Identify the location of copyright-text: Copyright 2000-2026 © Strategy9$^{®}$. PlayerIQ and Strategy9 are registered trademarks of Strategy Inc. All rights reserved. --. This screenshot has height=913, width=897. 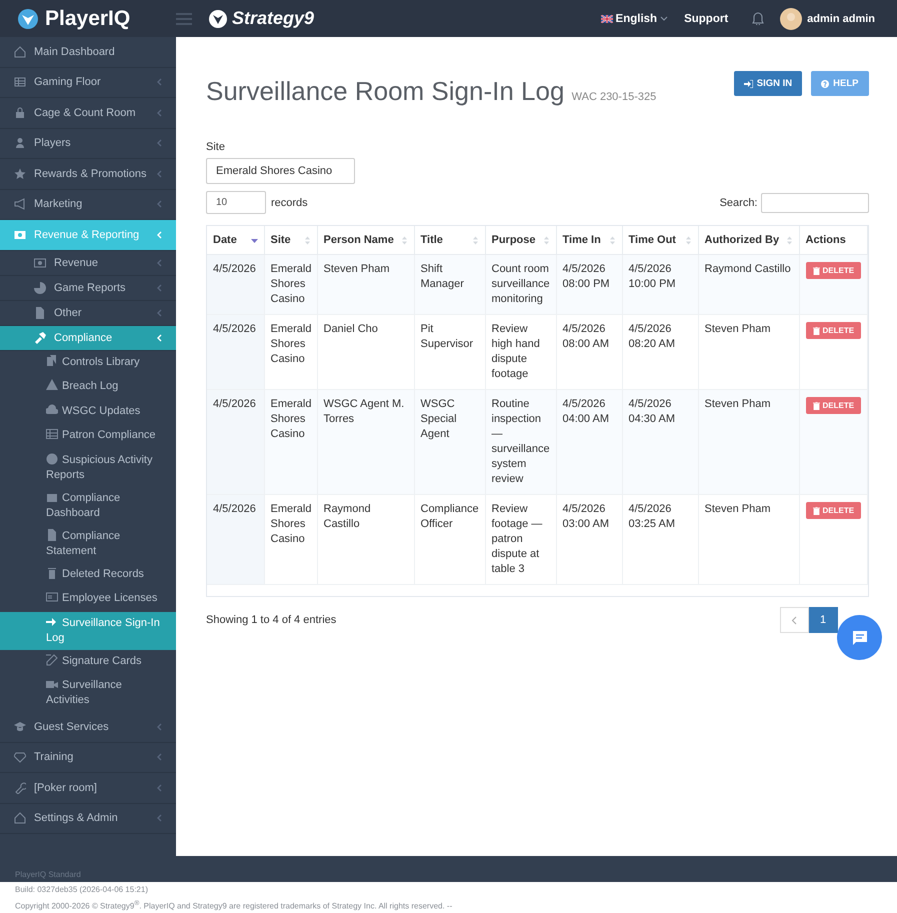
(234, 906).